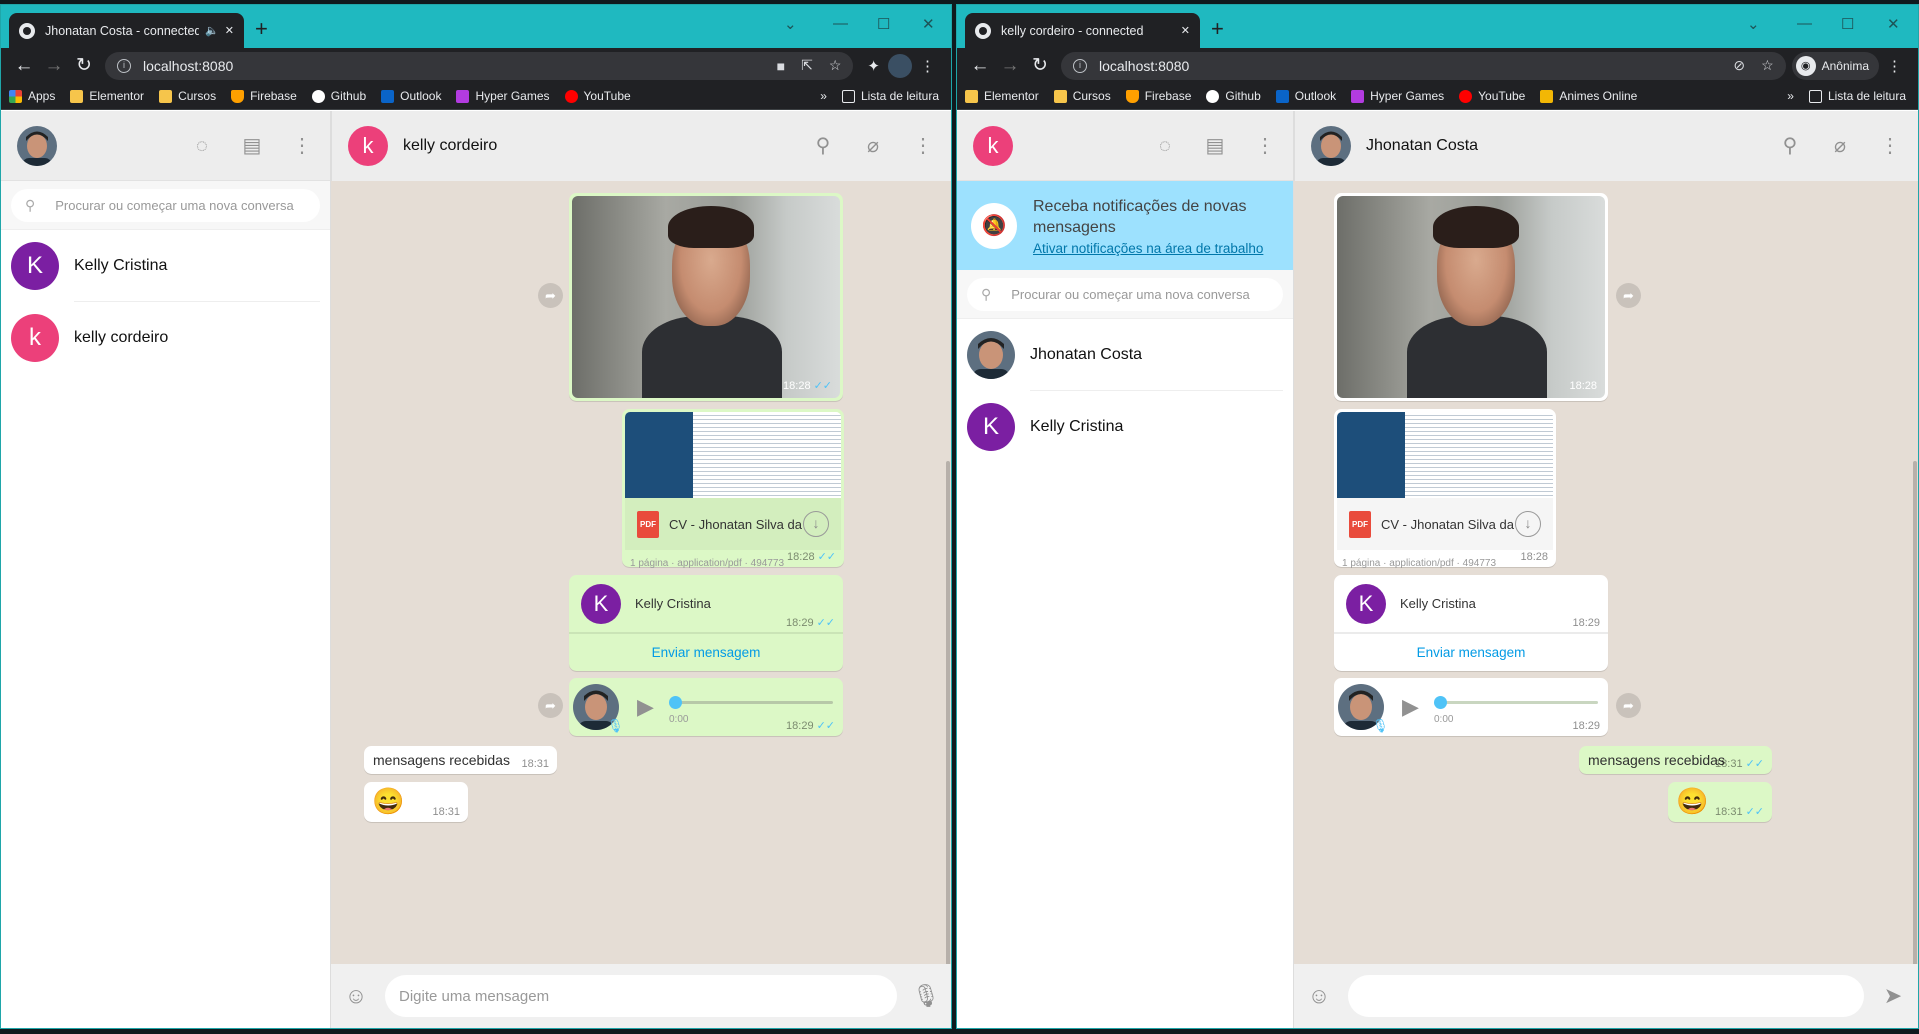 The width and height of the screenshot is (1919, 1034). What do you see at coordinates (1893, 996) in the screenshot?
I see `send-icon: ➤` at bounding box center [1893, 996].